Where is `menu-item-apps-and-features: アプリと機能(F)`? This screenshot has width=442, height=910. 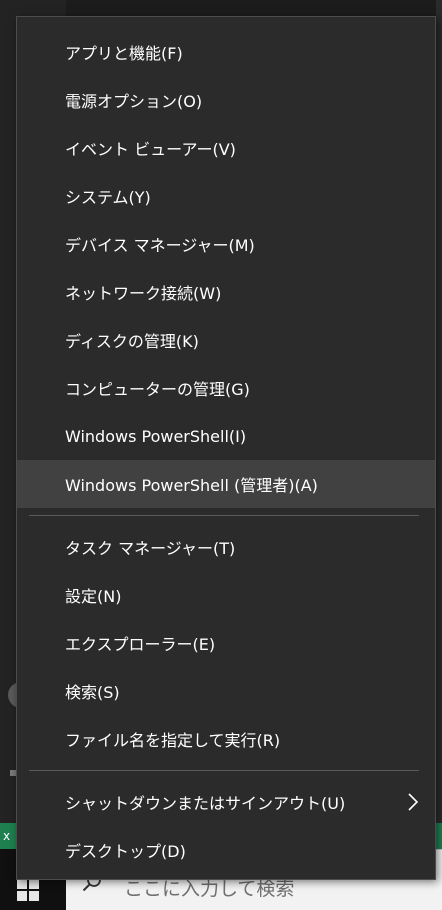
menu-item-apps-and-features: アプリと機能(F) is located at coordinates (226, 52).